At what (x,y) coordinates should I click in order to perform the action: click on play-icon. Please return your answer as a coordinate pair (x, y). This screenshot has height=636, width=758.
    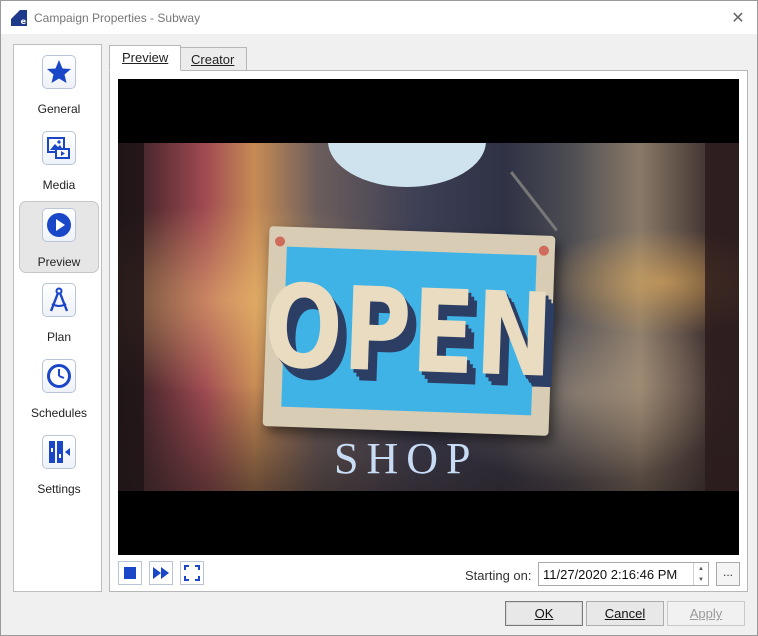
    Looking at the image, I should click on (59, 225).